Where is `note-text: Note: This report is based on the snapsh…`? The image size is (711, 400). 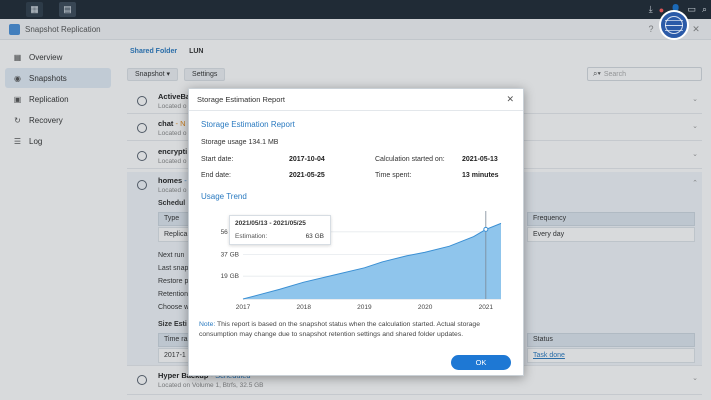 note-text: Note: This report is based on the snapsh… is located at coordinates (358, 330).